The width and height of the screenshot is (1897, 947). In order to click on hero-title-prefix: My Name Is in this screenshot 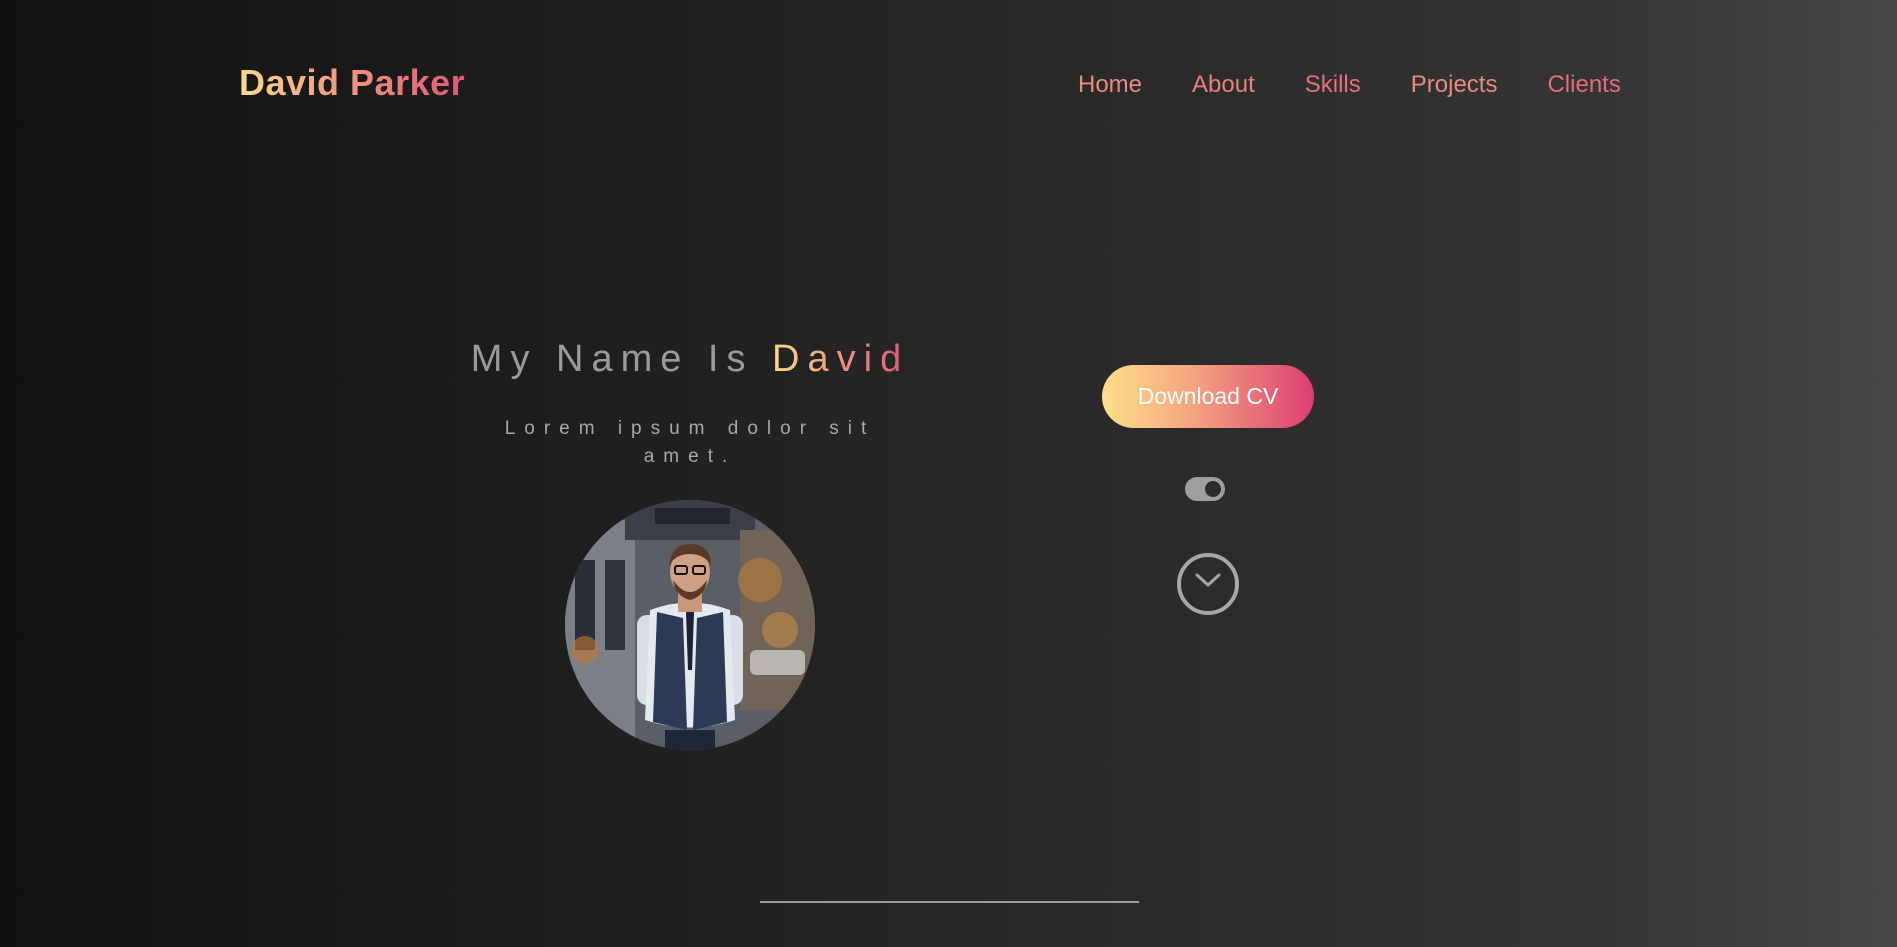, I will do `click(621, 359)`.